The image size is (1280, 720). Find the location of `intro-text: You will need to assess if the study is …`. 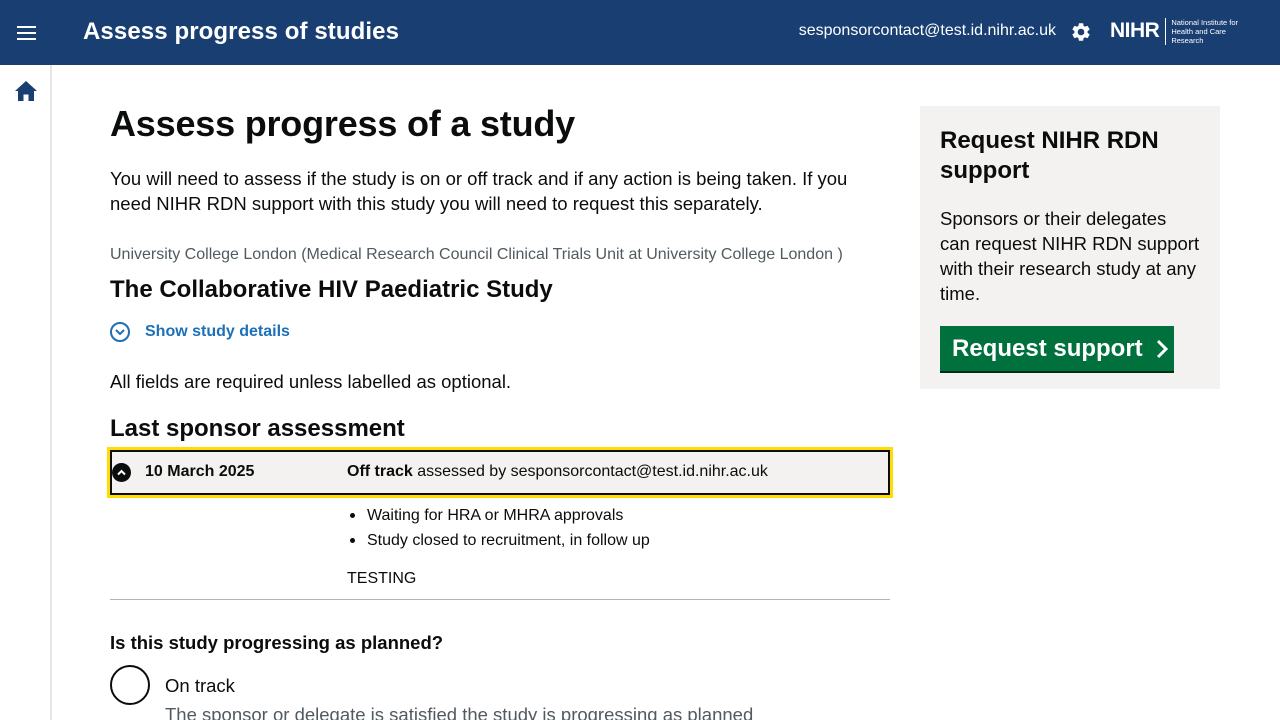

intro-text: You will need to assess if the study is … is located at coordinates (479, 191).